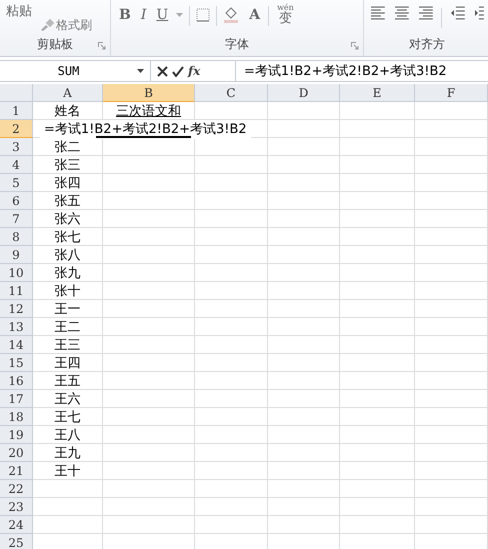 The width and height of the screenshot is (488, 549). I want to click on right-align-icon, so click(426, 13).